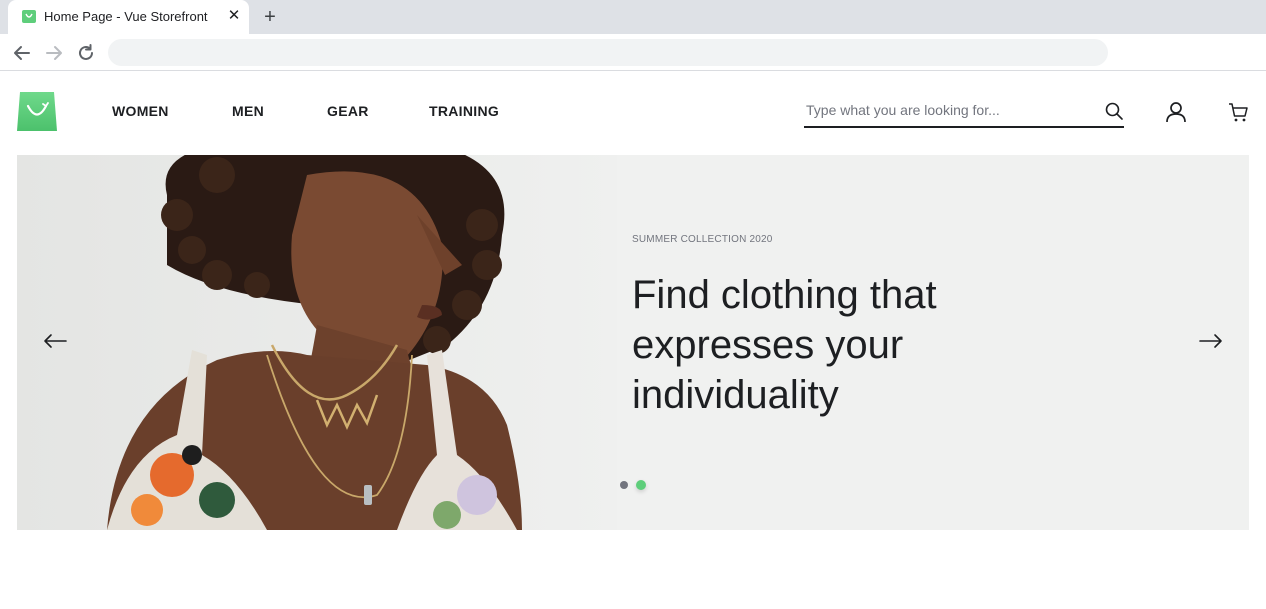  What do you see at coordinates (702, 239) in the screenshot?
I see `hero-subtitle: SUMMER COLLECTION 2020` at bounding box center [702, 239].